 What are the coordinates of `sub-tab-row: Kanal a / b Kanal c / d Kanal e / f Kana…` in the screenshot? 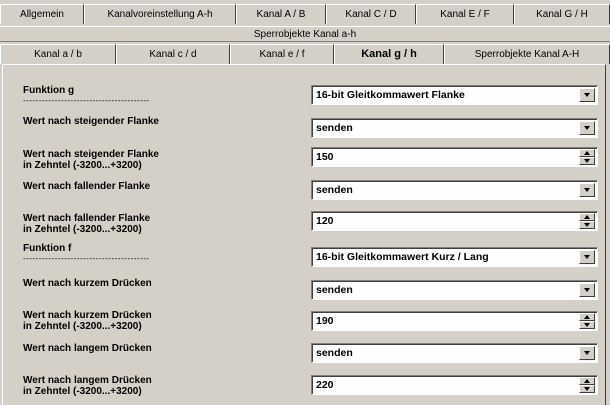 It's located at (305, 54).